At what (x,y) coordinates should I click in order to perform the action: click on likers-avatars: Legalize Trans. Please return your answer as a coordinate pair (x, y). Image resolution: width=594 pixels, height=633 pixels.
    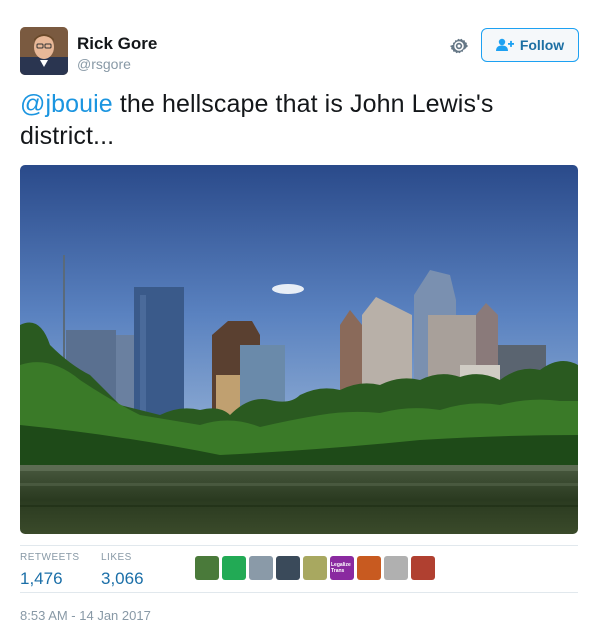
    Looking at the image, I should click on (315, 569).